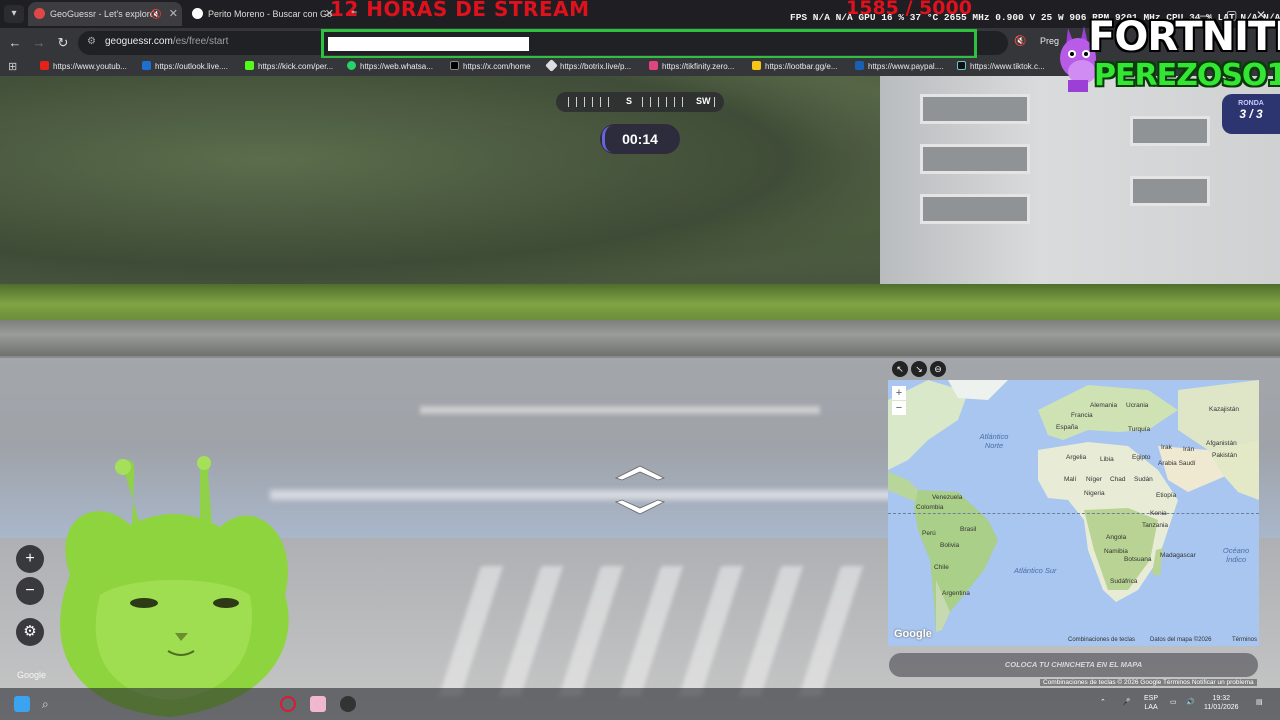 This screenshot has height=720, width=1280. What do you see at coordinates (640, 490) in the screenshot?
I see `move-arrows` at bounding box center [640, 490].